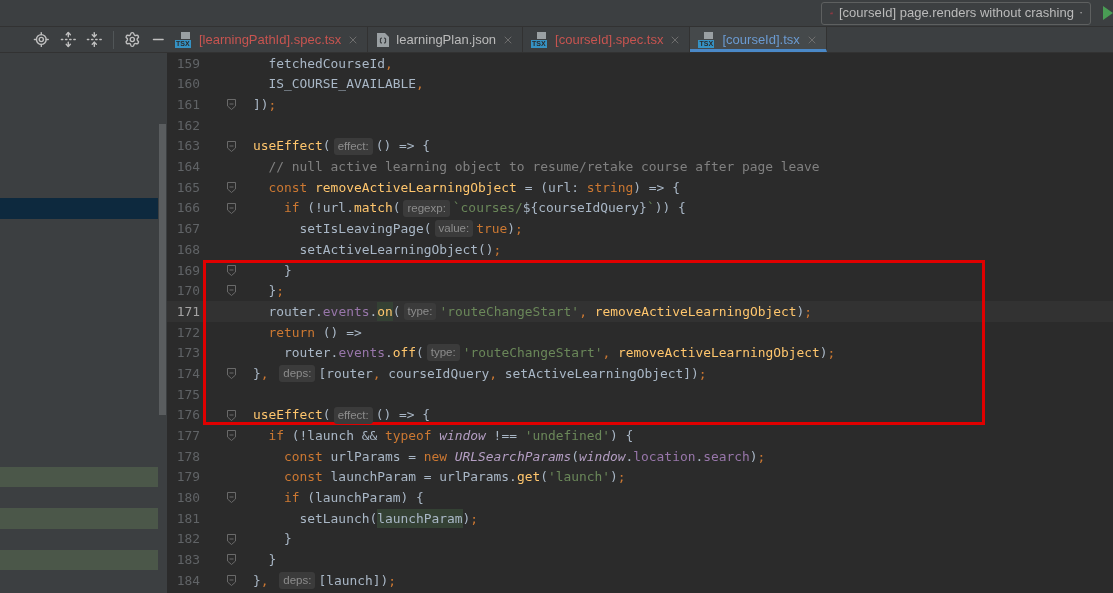  Describe the element at coordinates (551, 187) in the screenshot. I see `code-text: = (url:` at that location.